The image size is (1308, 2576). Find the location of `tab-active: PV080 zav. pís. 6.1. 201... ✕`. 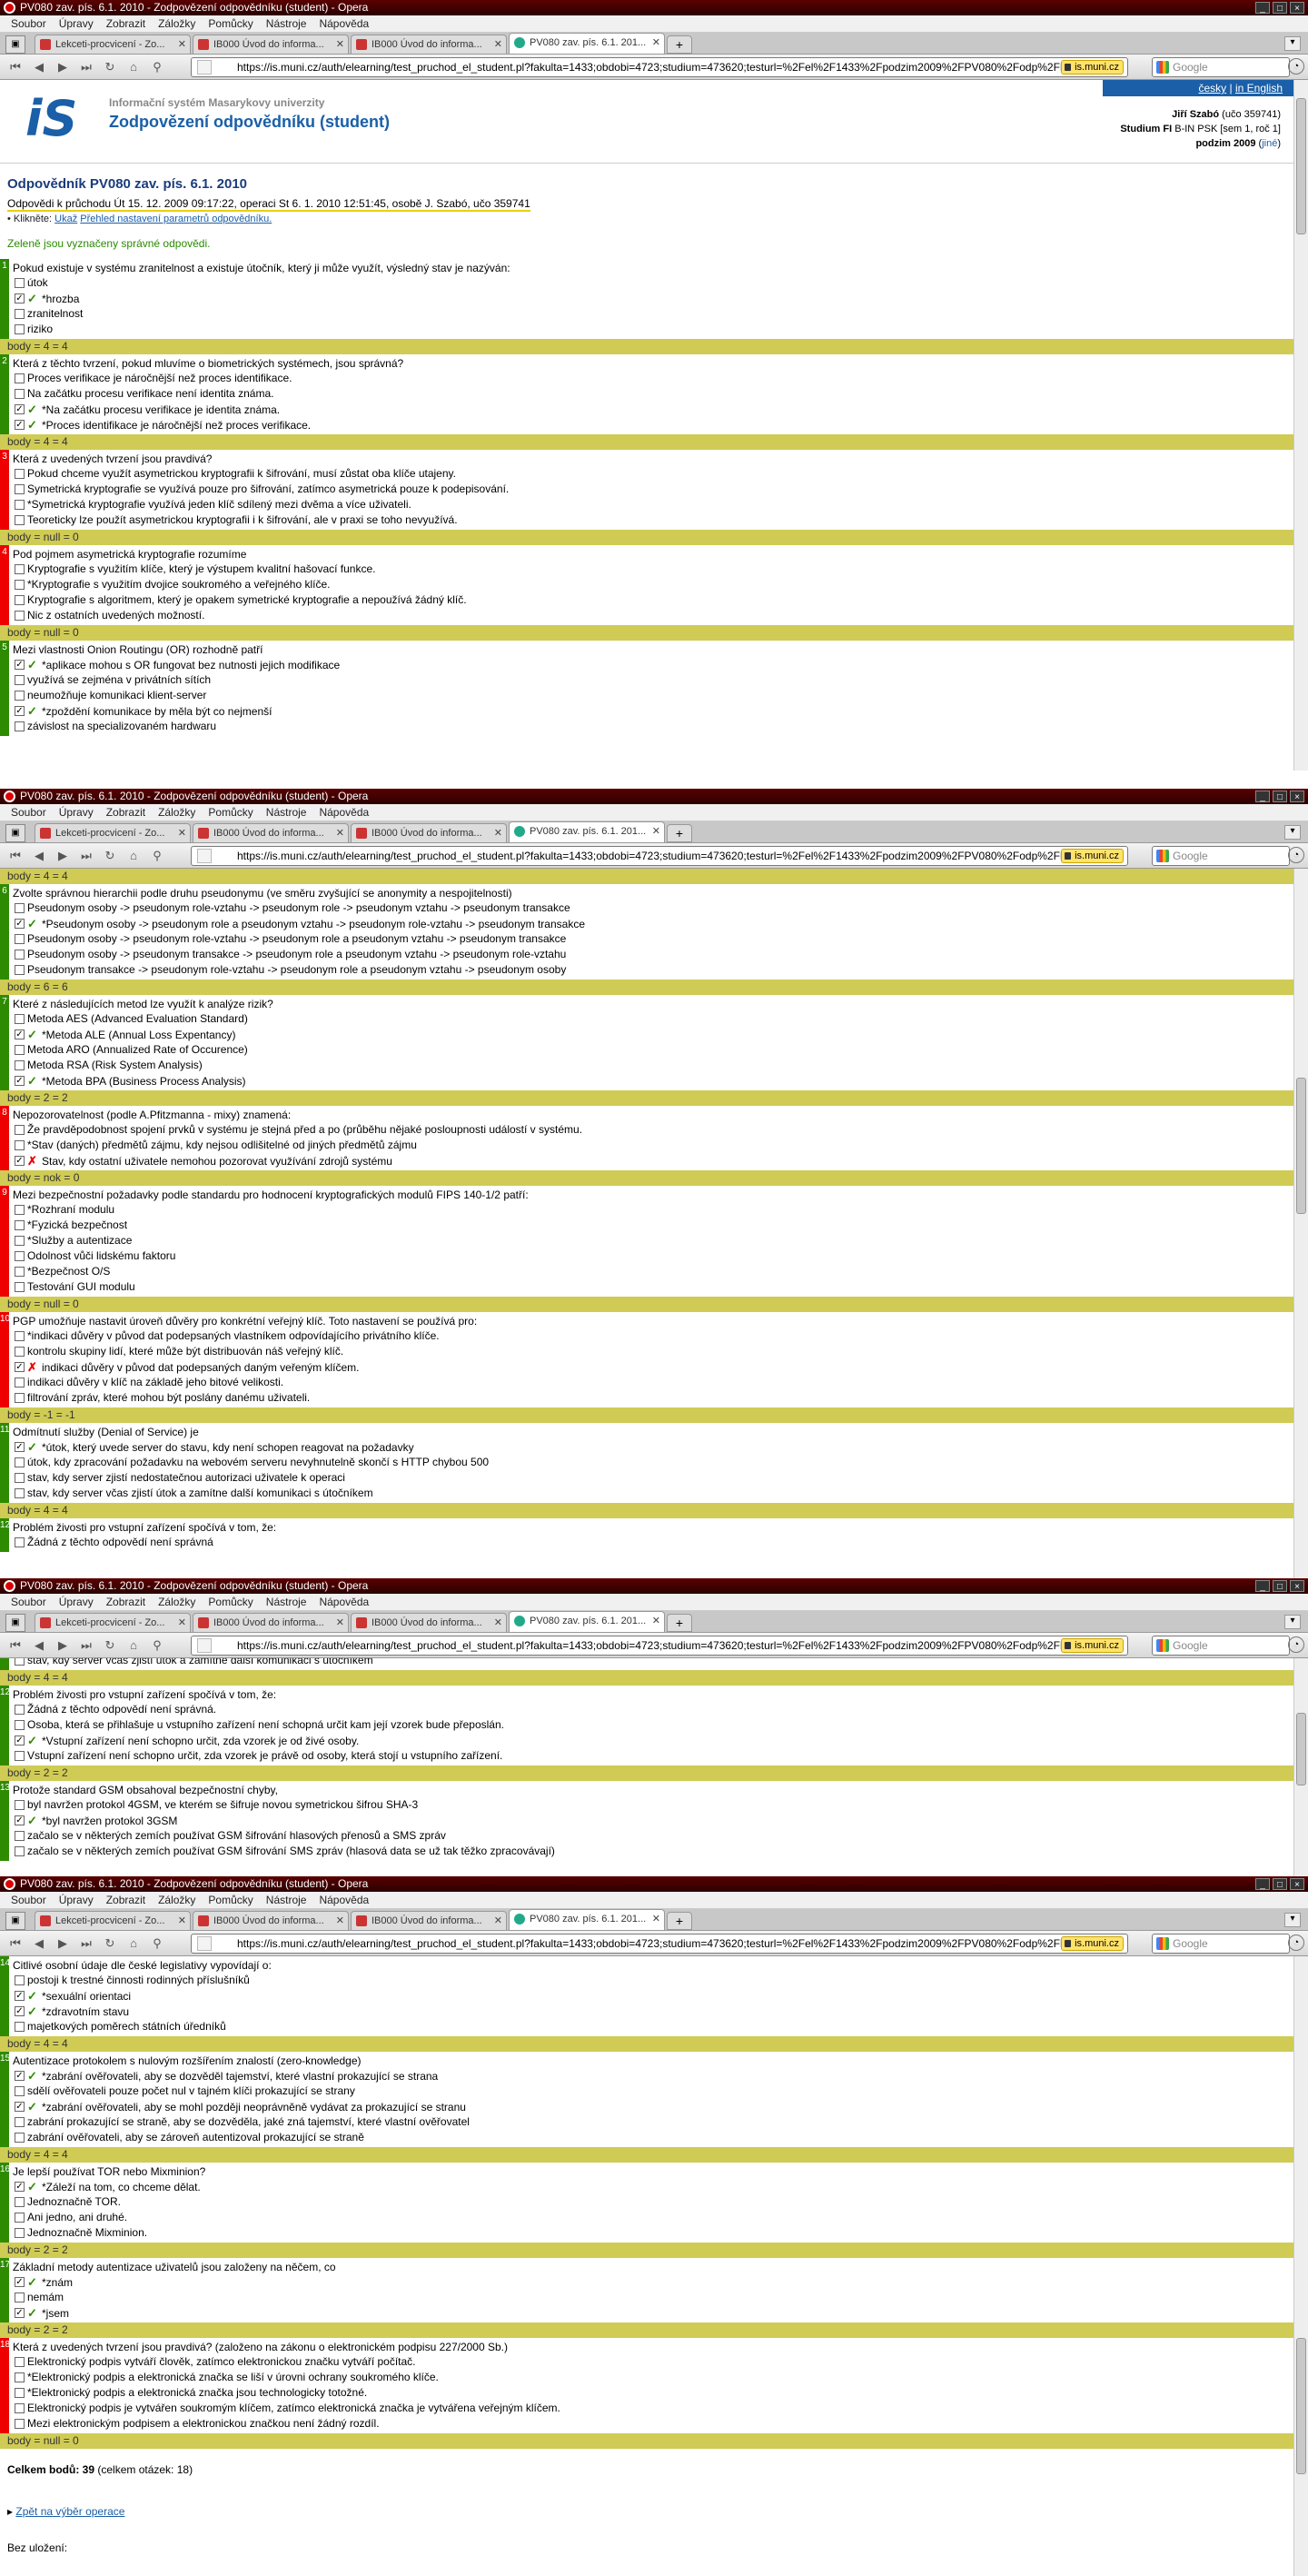

tab-active: PV080 zav. pís. 6.1. 201... ✕ is located at coordinates (587, 1920).